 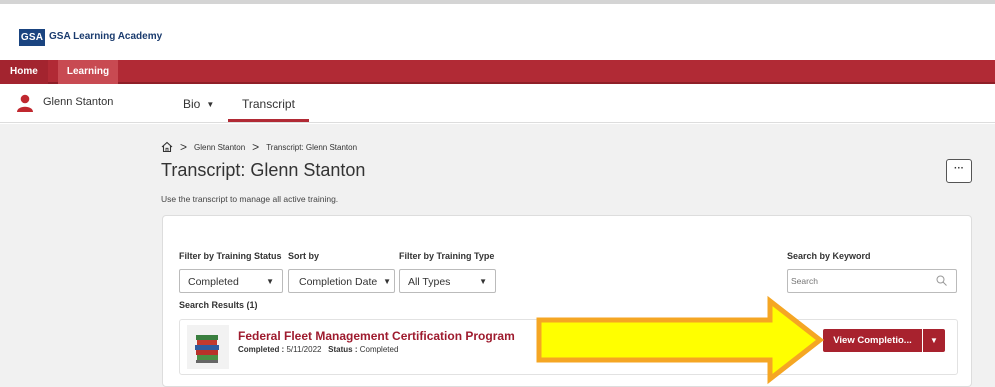 I want to click on breadcrumb-current: Transcript: Glenn Stanton, so click(x=312, y=147).